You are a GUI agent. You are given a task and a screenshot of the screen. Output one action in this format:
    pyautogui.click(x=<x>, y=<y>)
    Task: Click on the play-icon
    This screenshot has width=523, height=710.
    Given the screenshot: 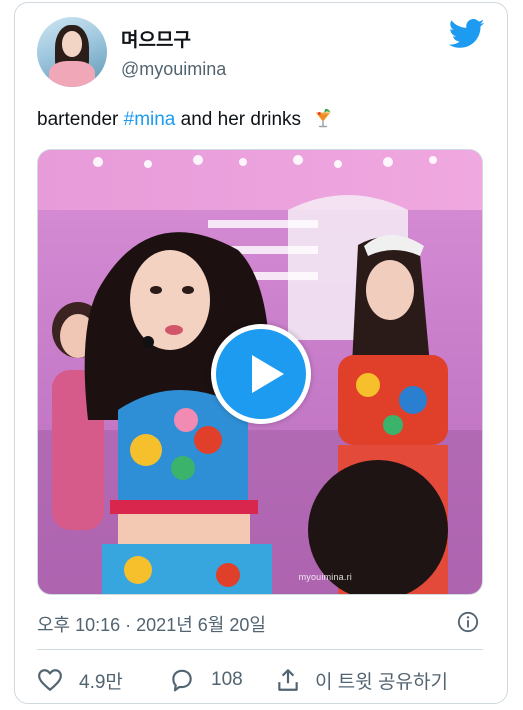 What is the action you would take?
    pyautogui.click(x=268, y=374)
    